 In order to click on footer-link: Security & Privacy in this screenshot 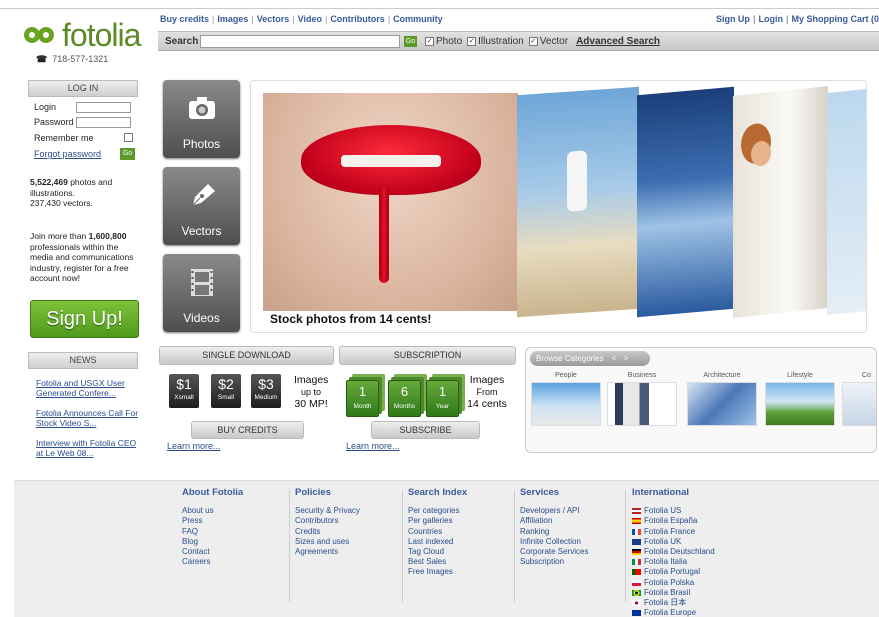, I will do `click(327, 511)`.